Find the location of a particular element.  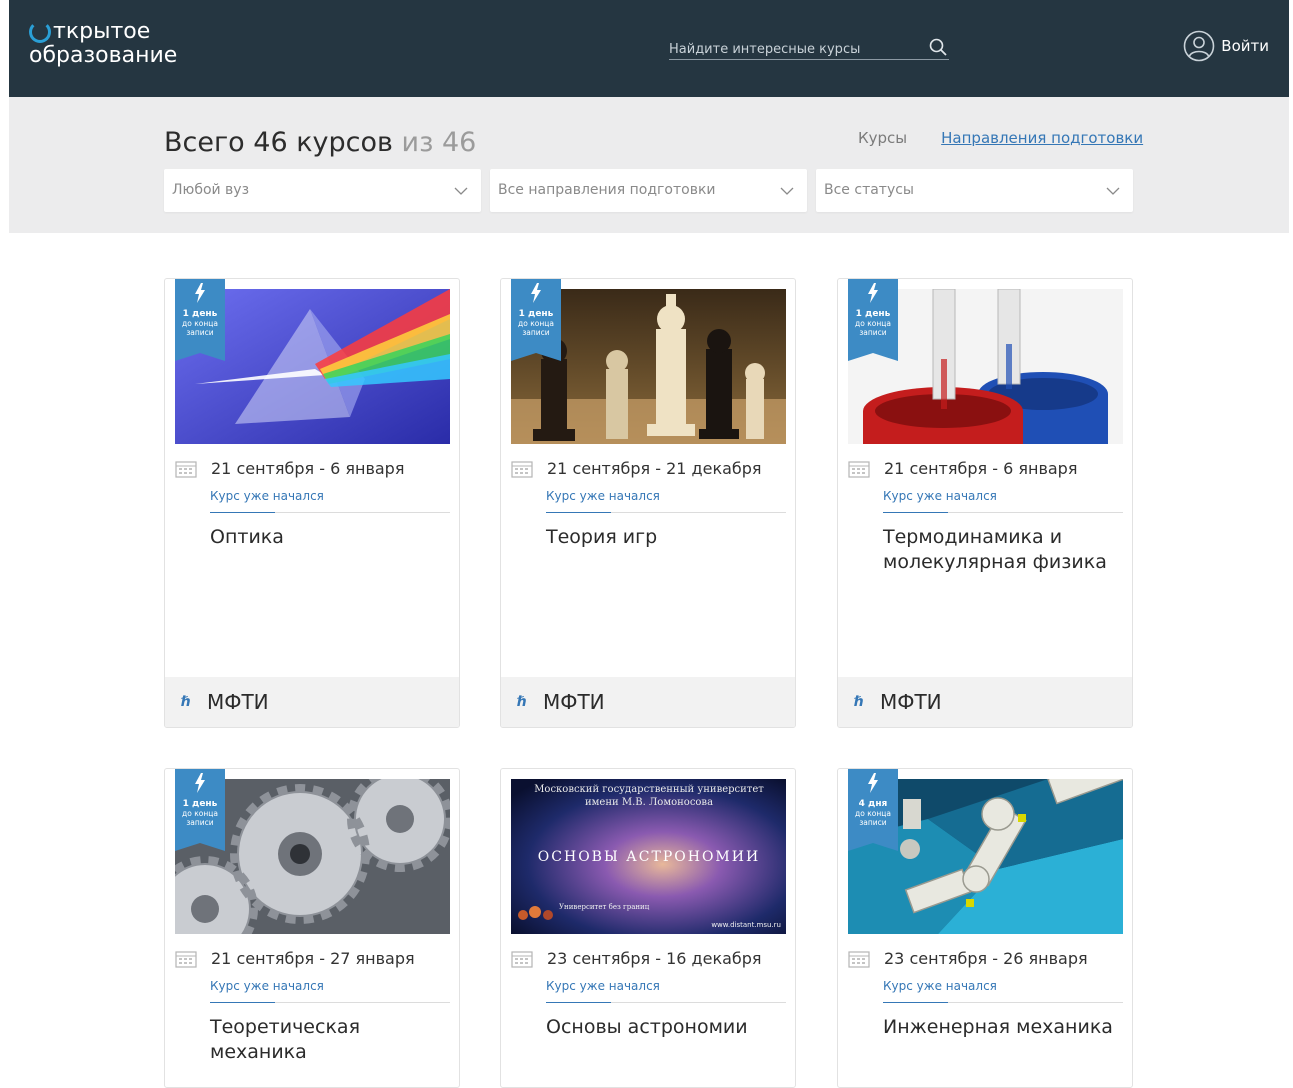

view-tabs: Курсы Направления подготовки is located at coordinates (1000, 138).